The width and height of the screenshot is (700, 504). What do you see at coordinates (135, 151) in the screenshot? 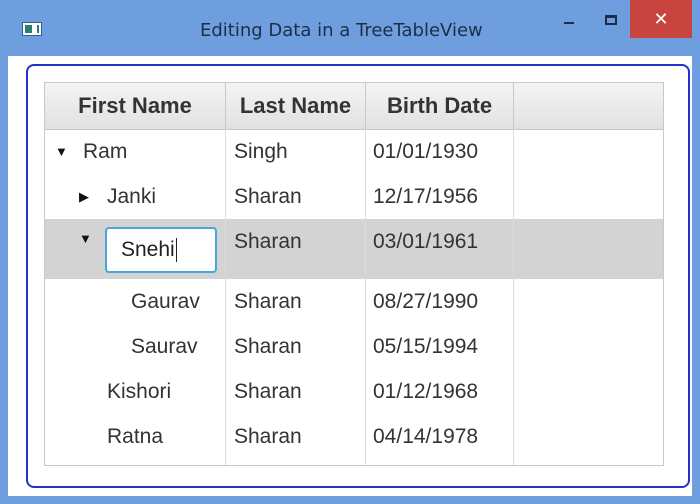
I see `first-name-cell: ▼ Ram` at bounding box center [135, 151].